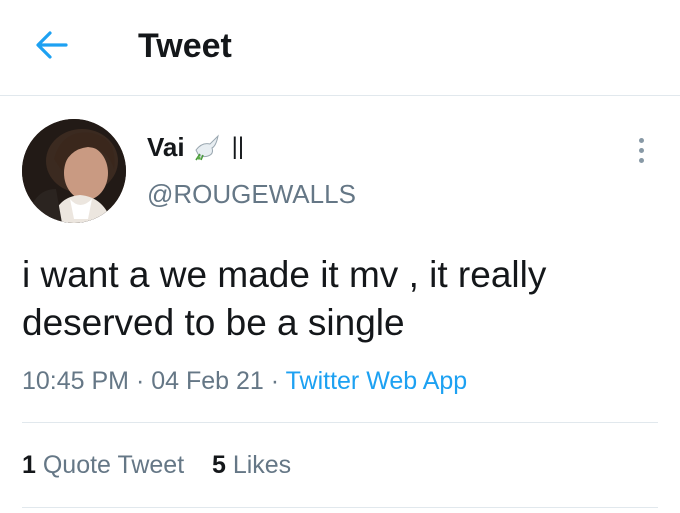 The width and height of the screenshot is (680, 513). What do you see at coordinates (251, 194) in the screenshot?
I see `author-handle: @ROUGEWALLS` at bounding box center [251, 194].